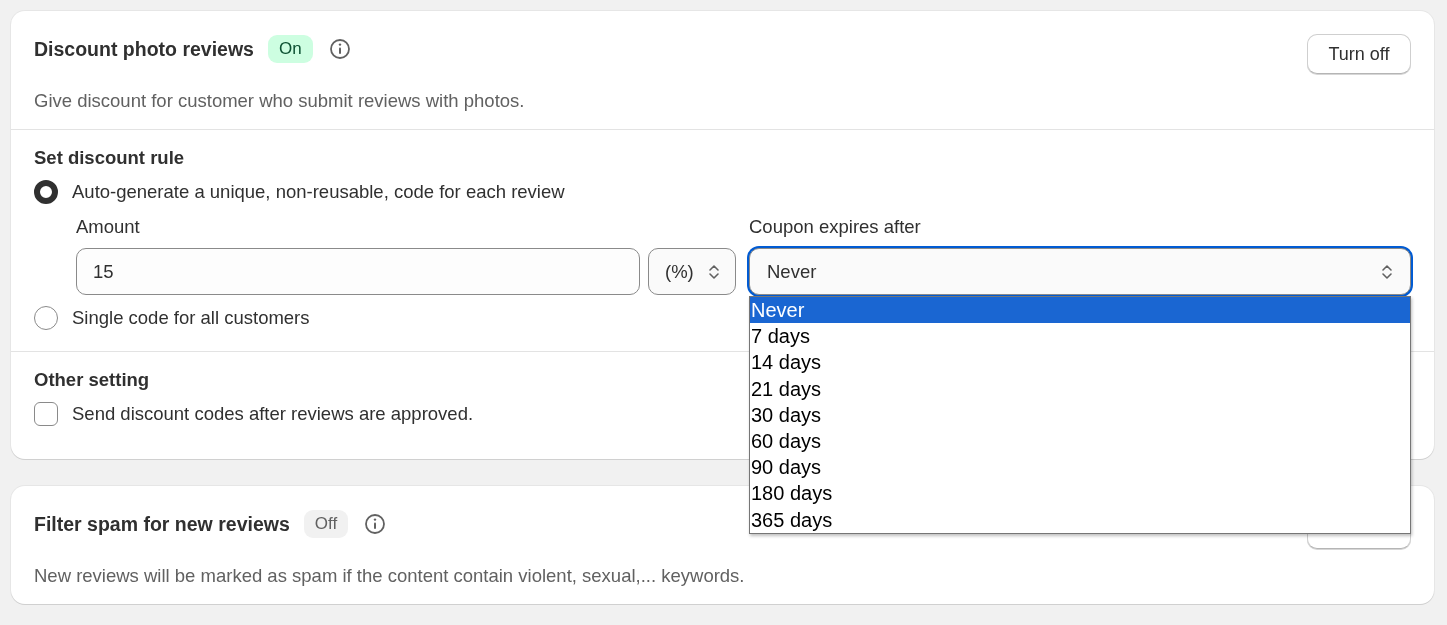  What do you see at coordinates (109, 158) in the screenshot?
I see `section-heading: Set discount rule` at bounding box center [109, 158].